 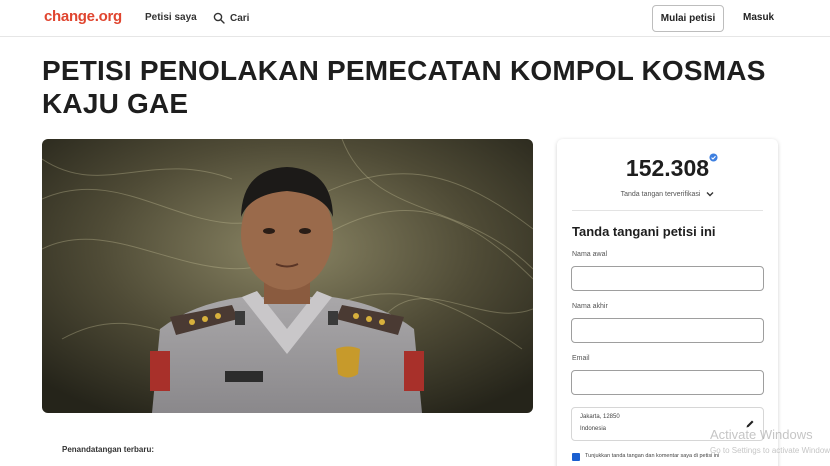 I want to click on chevron-down-icon, so click(x=710, y=194).